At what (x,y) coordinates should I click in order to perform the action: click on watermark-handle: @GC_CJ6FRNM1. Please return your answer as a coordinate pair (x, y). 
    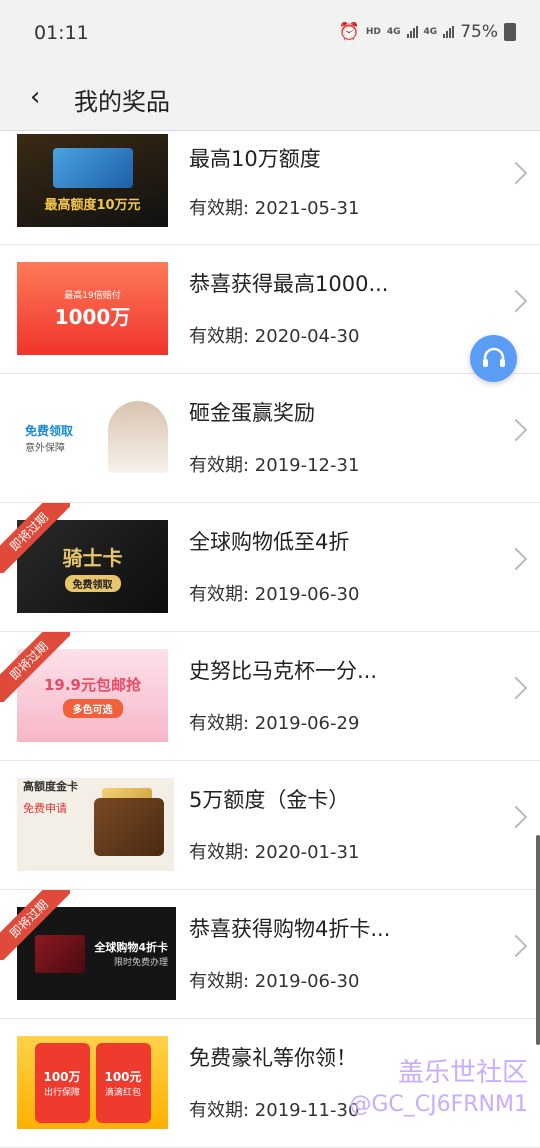
    Looking at the image, I should click on (438, 1104).